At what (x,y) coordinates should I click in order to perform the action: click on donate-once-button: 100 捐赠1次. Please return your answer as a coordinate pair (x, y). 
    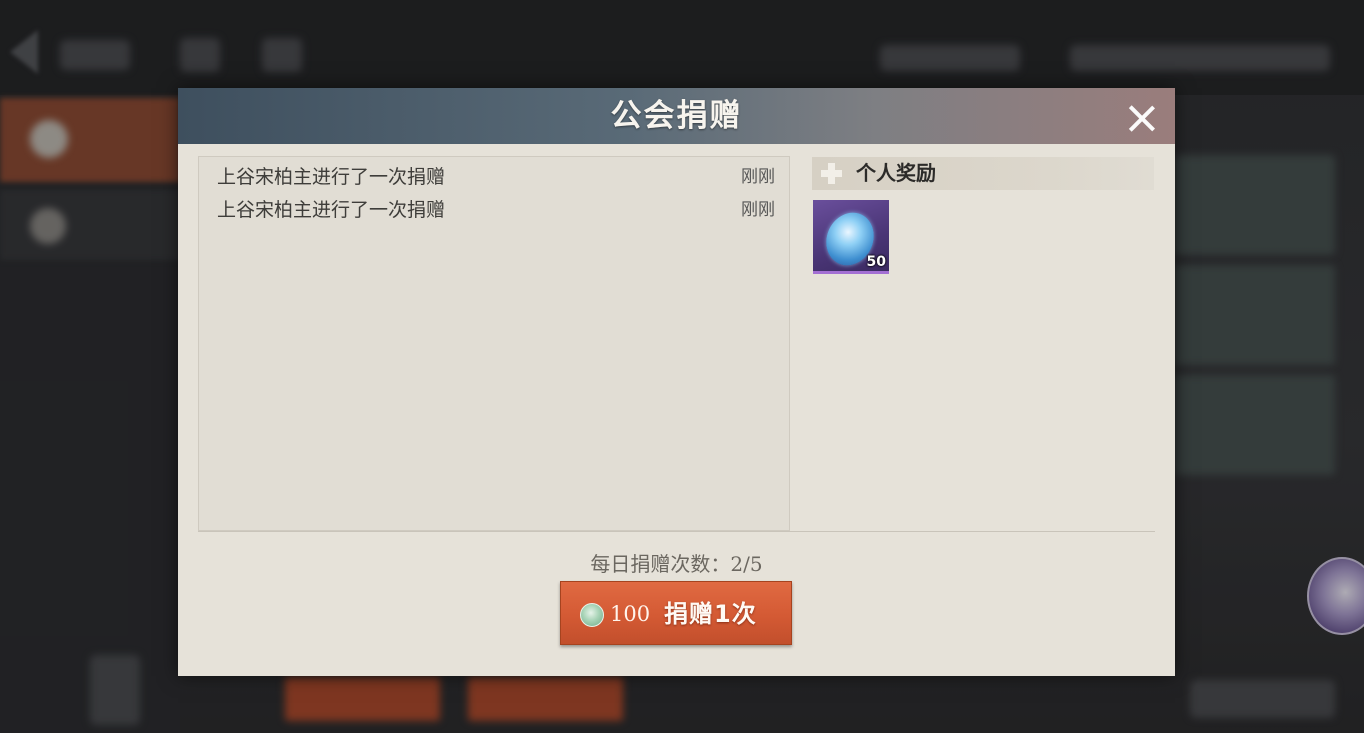
    Looking at the image, I should click on (676, 613).